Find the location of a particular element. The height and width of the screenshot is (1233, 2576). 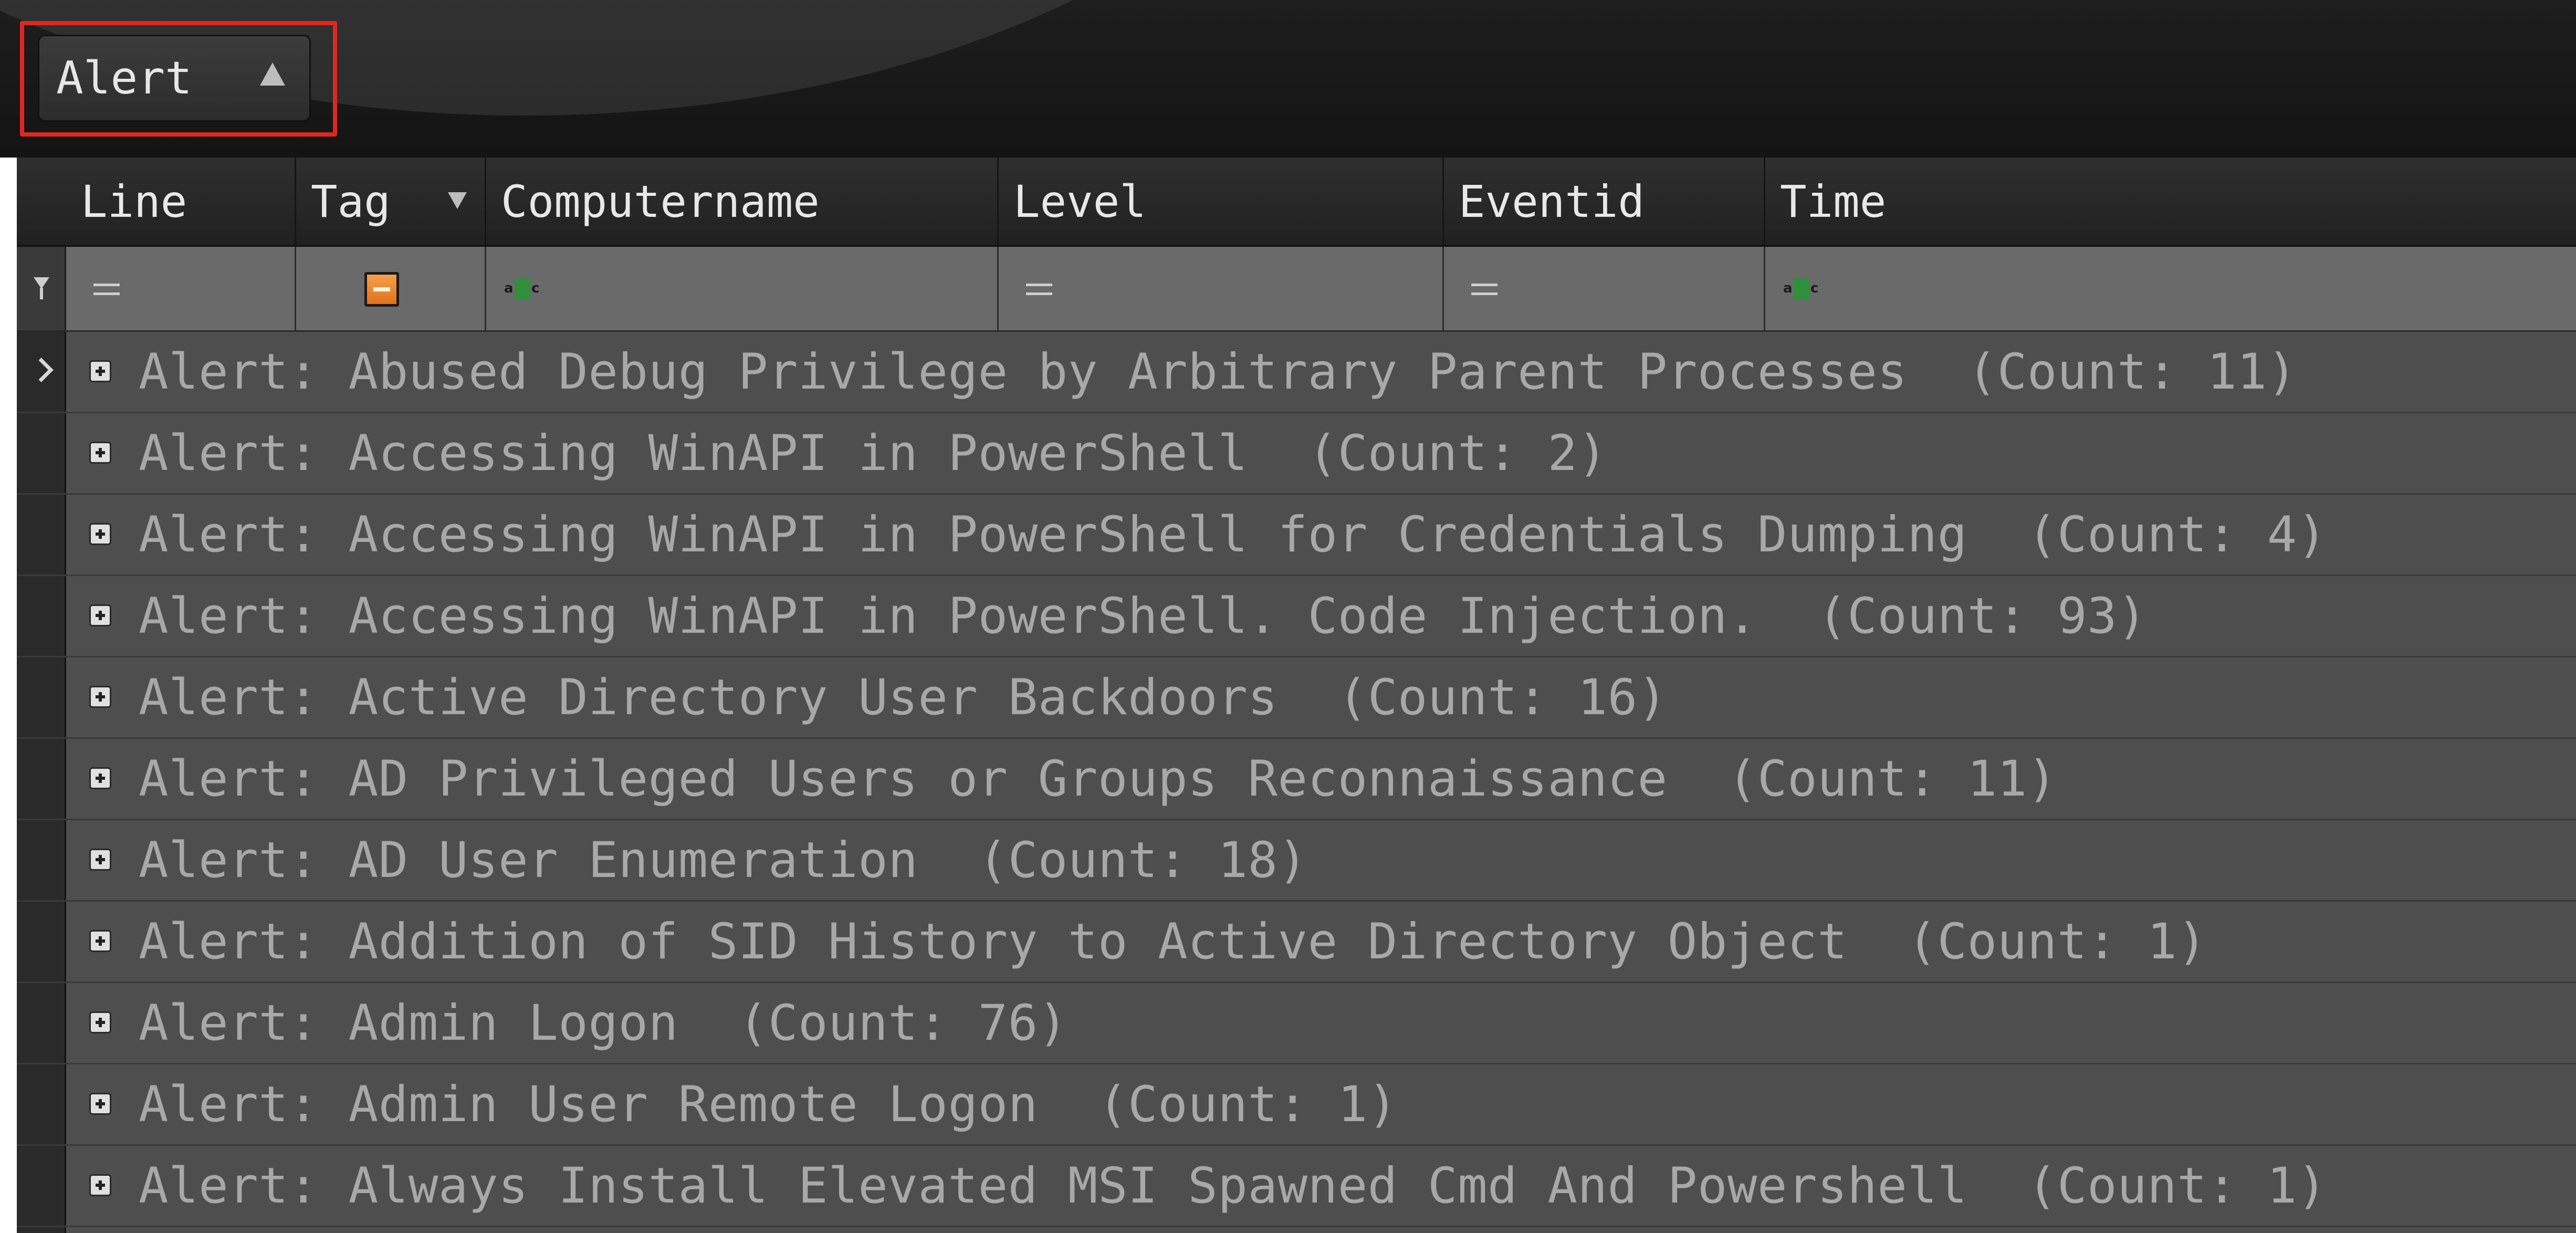

group-row: Alert: Admin Logon (Count: 76) is located at coordinates (1296, 1024).